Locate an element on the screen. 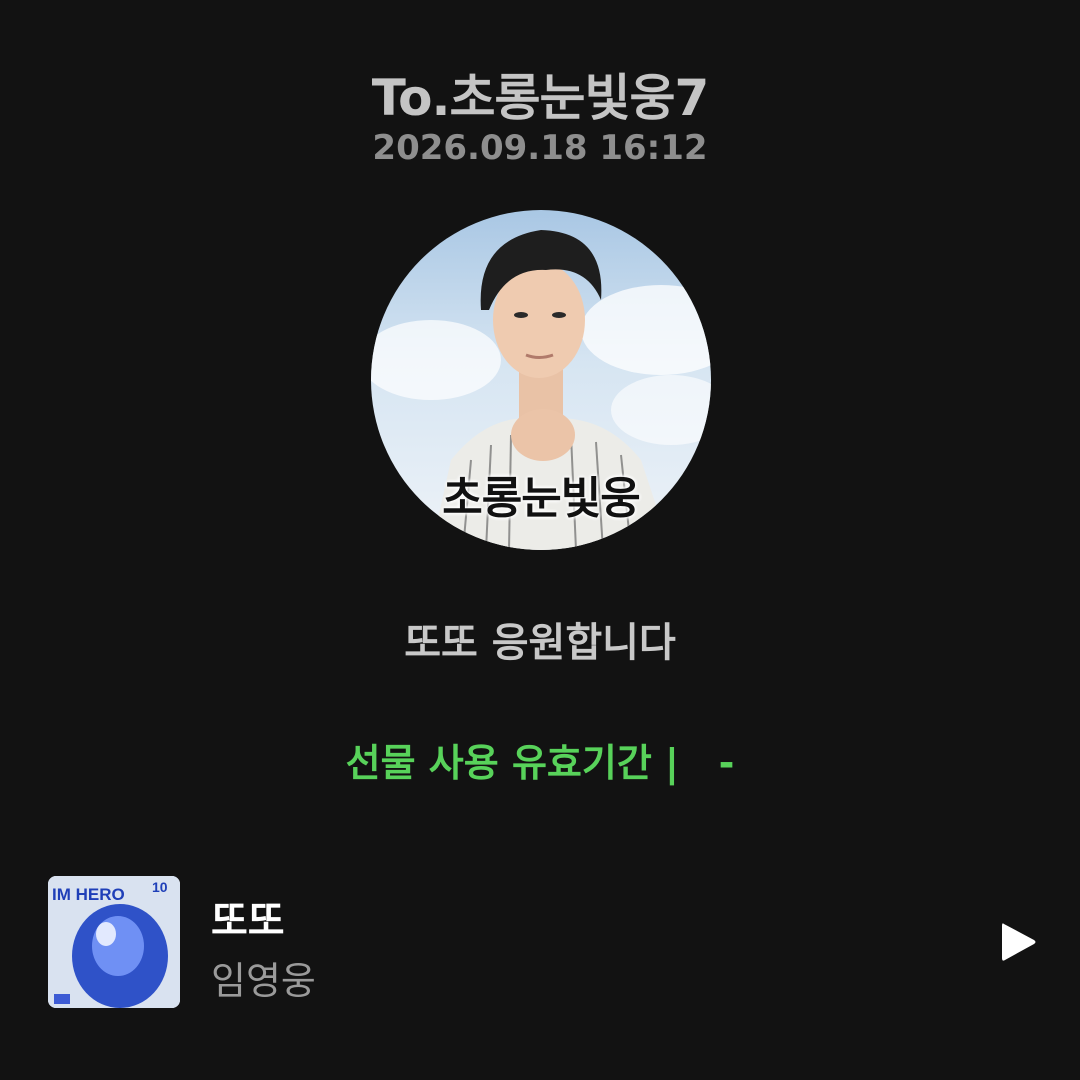 The width and height of the screenshot is (1080, 1080). track-artist: 임영웅 is located at coordinates (263, 981).